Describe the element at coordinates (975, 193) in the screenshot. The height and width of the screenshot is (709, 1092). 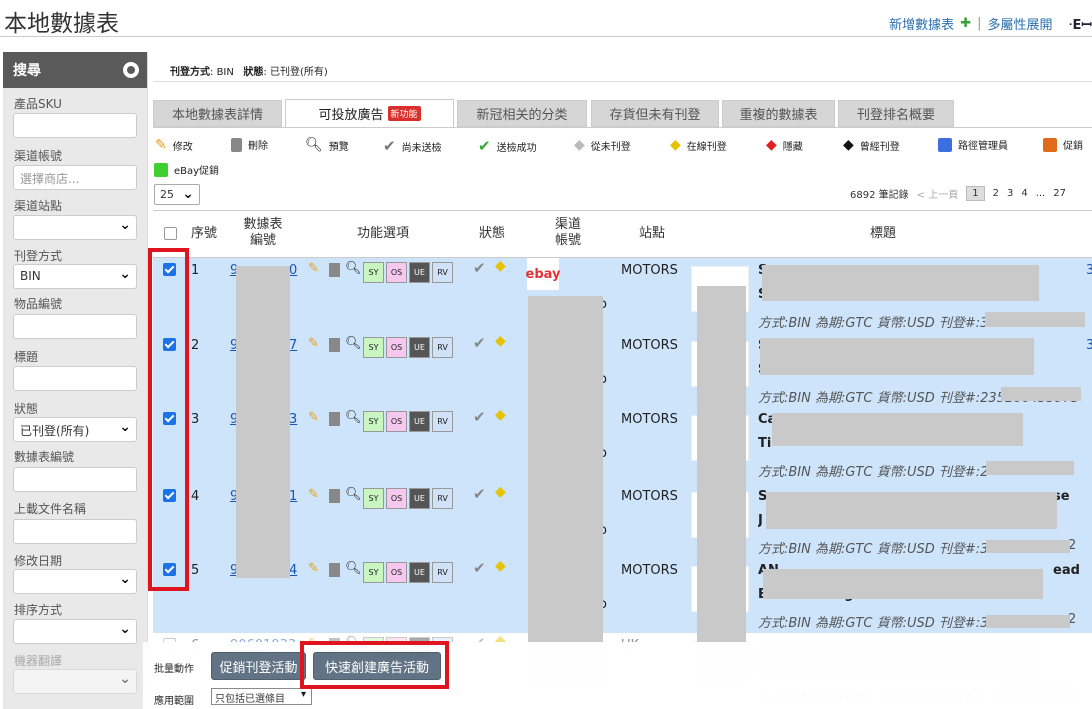
I see `page-link: 1` at that location.